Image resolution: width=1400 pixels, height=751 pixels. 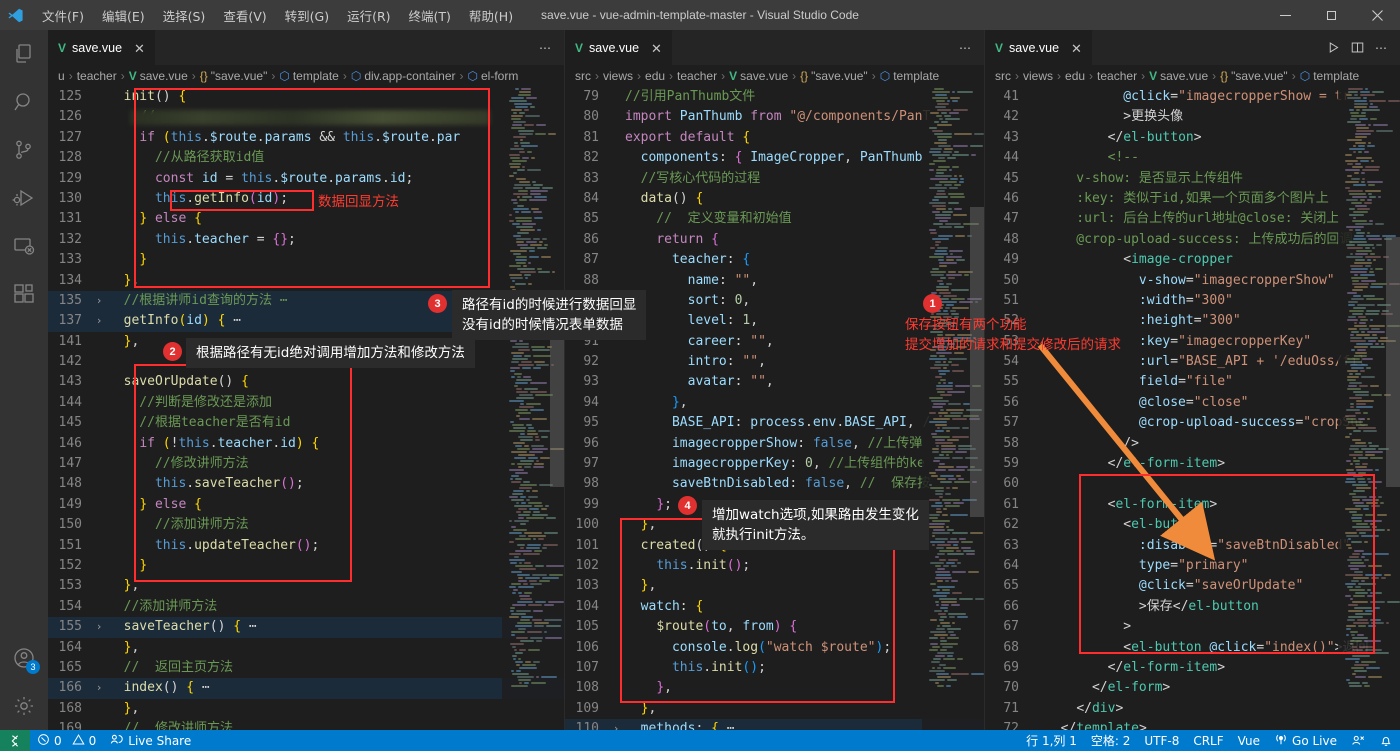 I want to click on tab-save-vue-1: V save.vue ✕, so click(x=102, y=47).